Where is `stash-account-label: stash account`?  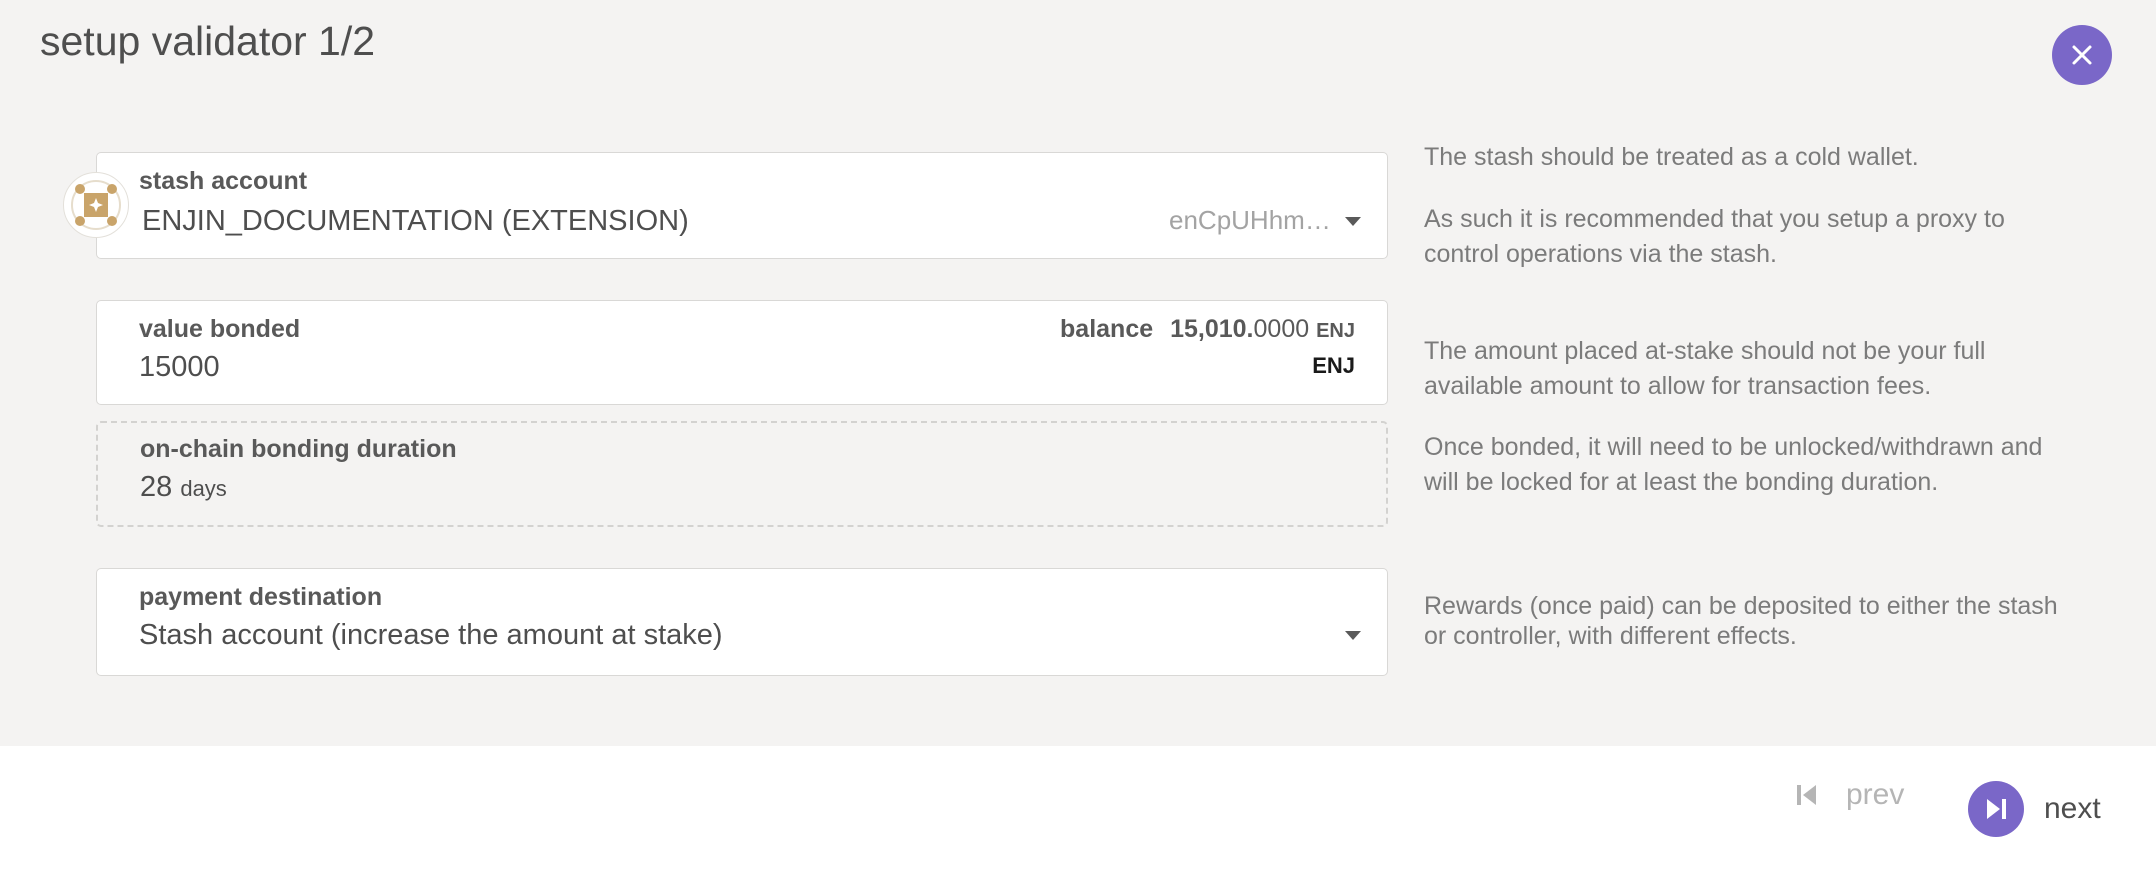 stash-account-label: stash account is located at coordinates (223, 181).